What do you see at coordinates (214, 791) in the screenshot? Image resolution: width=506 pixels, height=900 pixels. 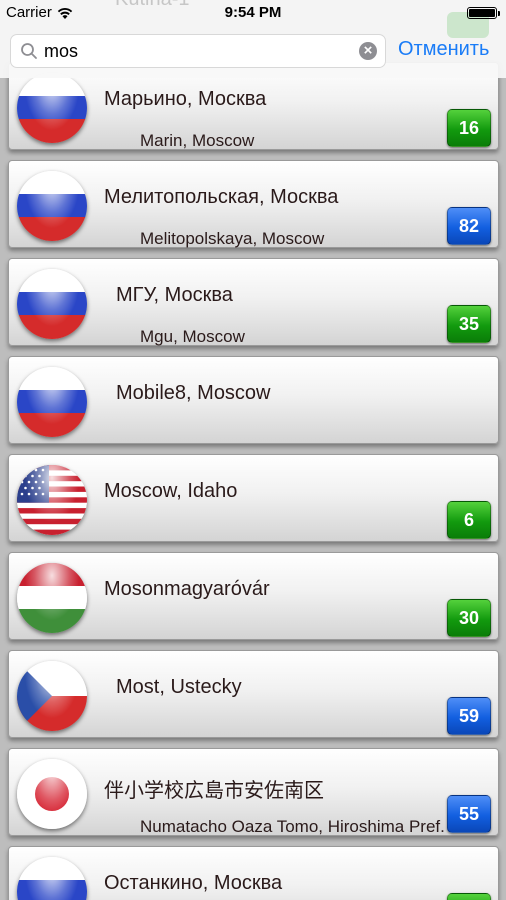 I see `location-title: 伴小学校広島市安佐南区` at bounding box center [214, 791].